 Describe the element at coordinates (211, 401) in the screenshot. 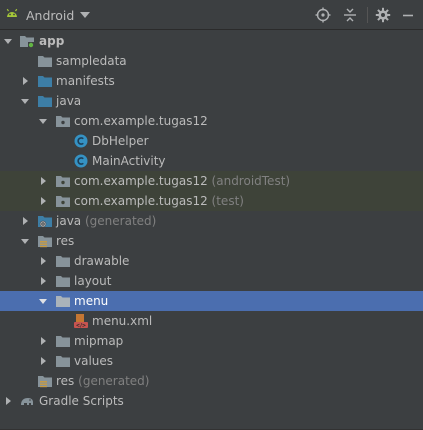

I see `tree-item-gradle-scripts: Gradle Scripts` at that location.